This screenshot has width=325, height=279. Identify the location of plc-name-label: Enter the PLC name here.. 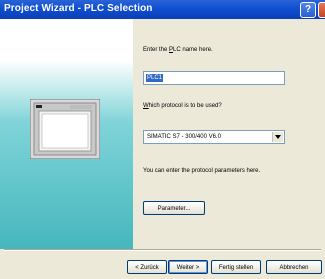
(178, 50).